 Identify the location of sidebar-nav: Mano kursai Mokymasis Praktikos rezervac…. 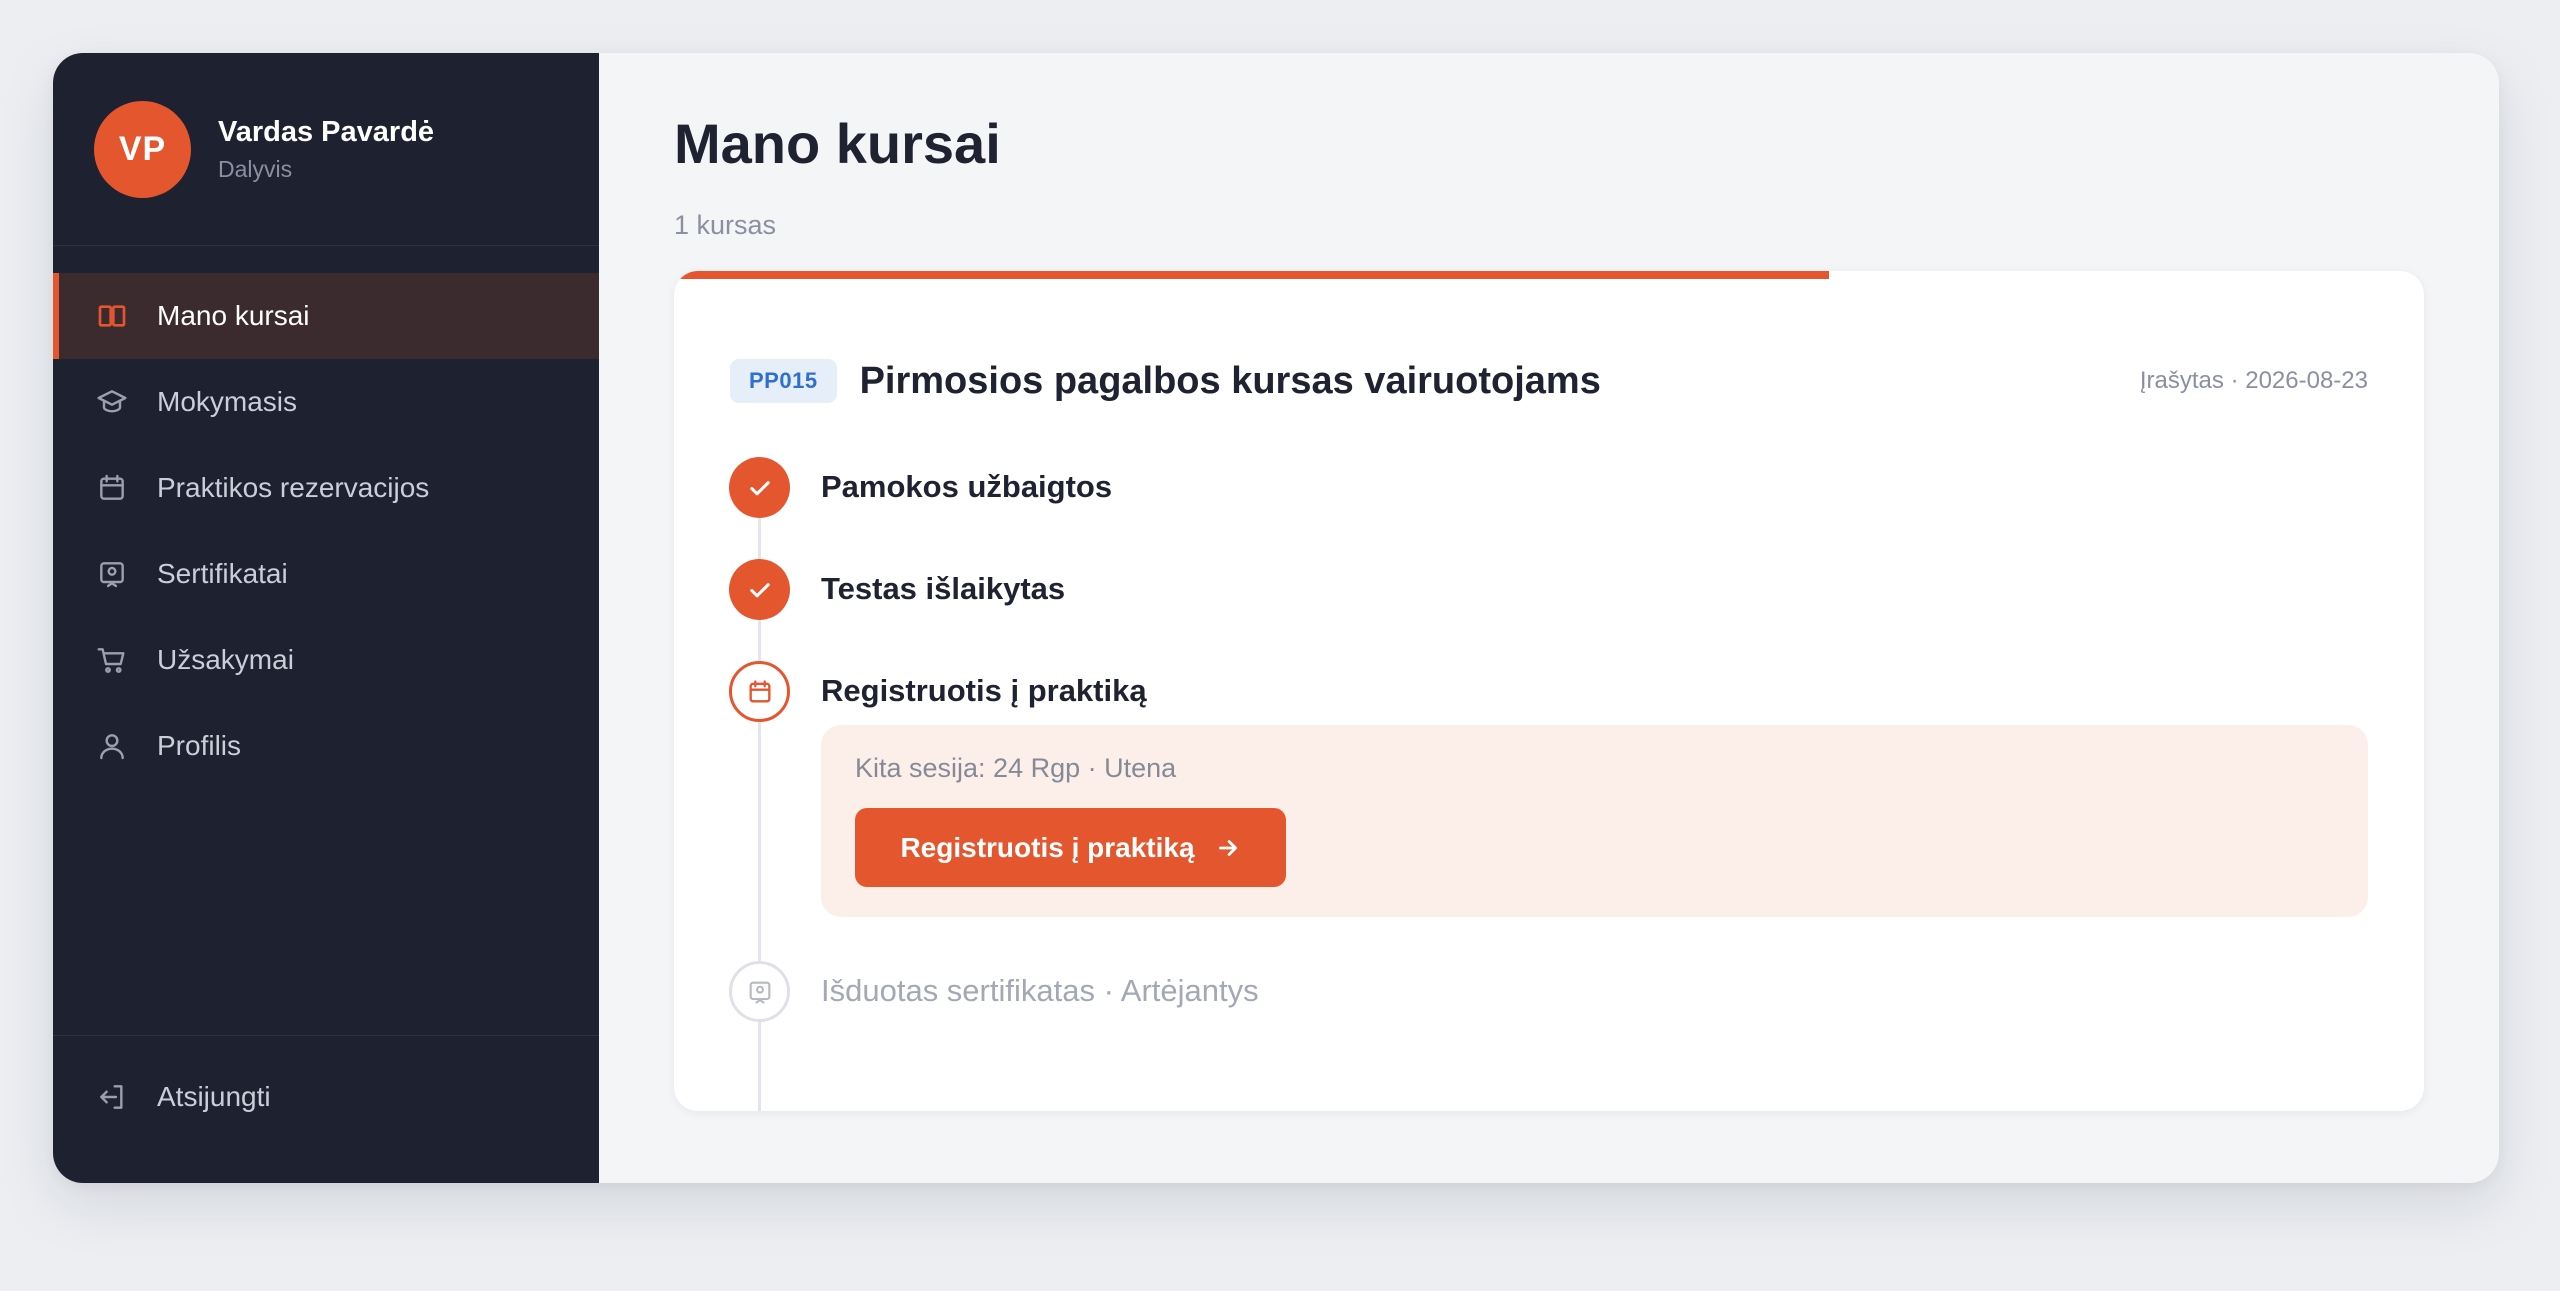
(326, 531).